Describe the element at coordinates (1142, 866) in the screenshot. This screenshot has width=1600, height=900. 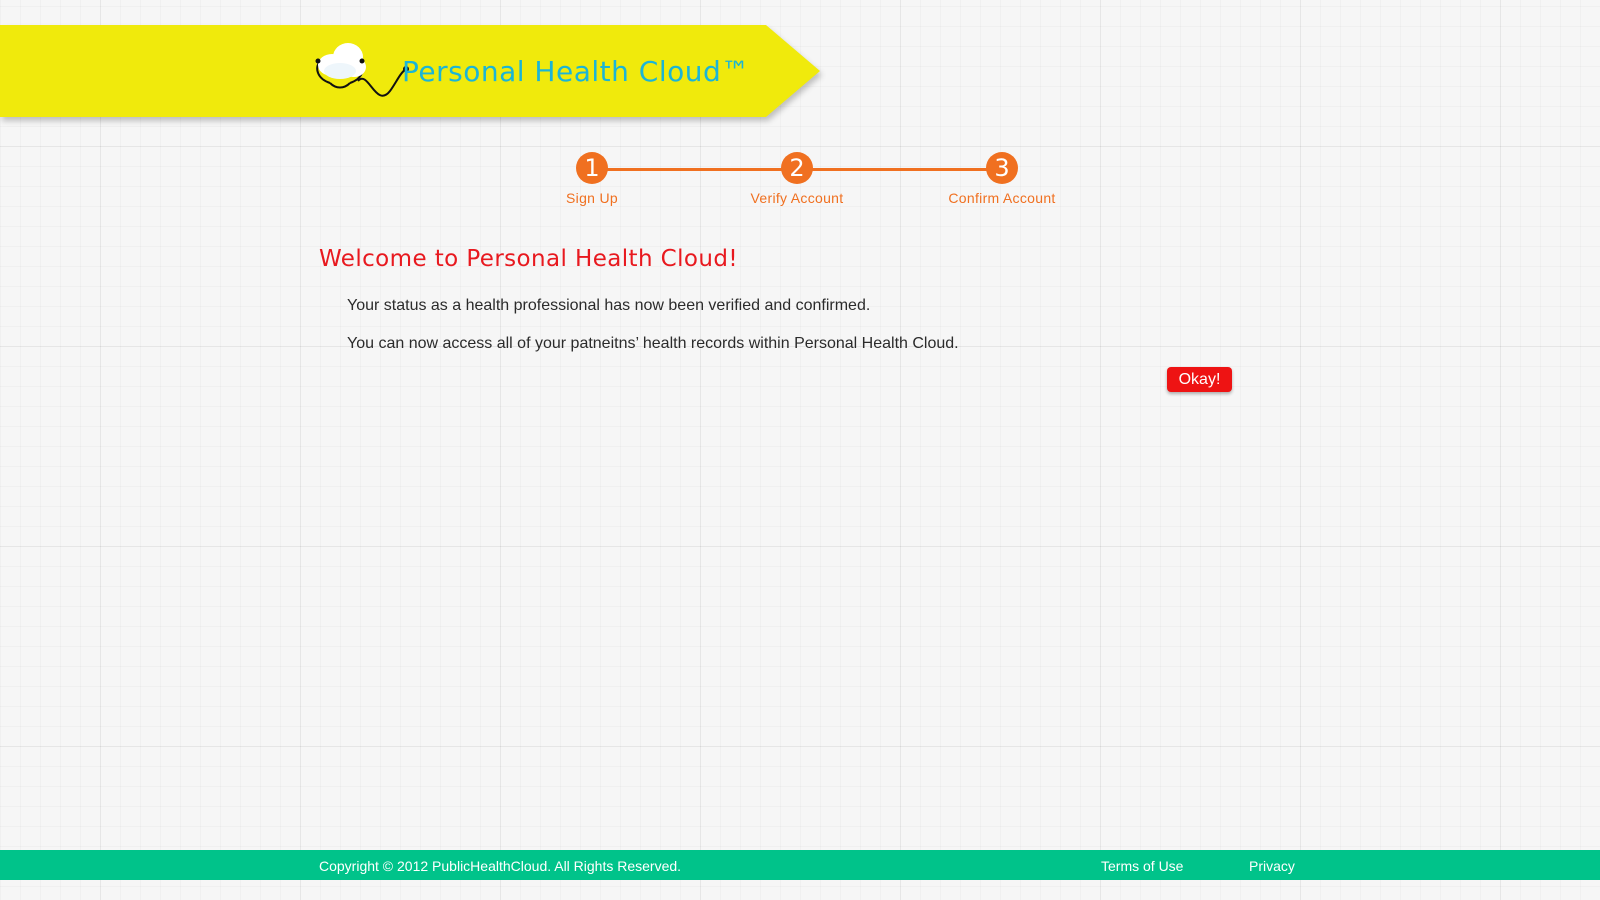
I see `terms-of-use-link: Terms of Use` at that location.